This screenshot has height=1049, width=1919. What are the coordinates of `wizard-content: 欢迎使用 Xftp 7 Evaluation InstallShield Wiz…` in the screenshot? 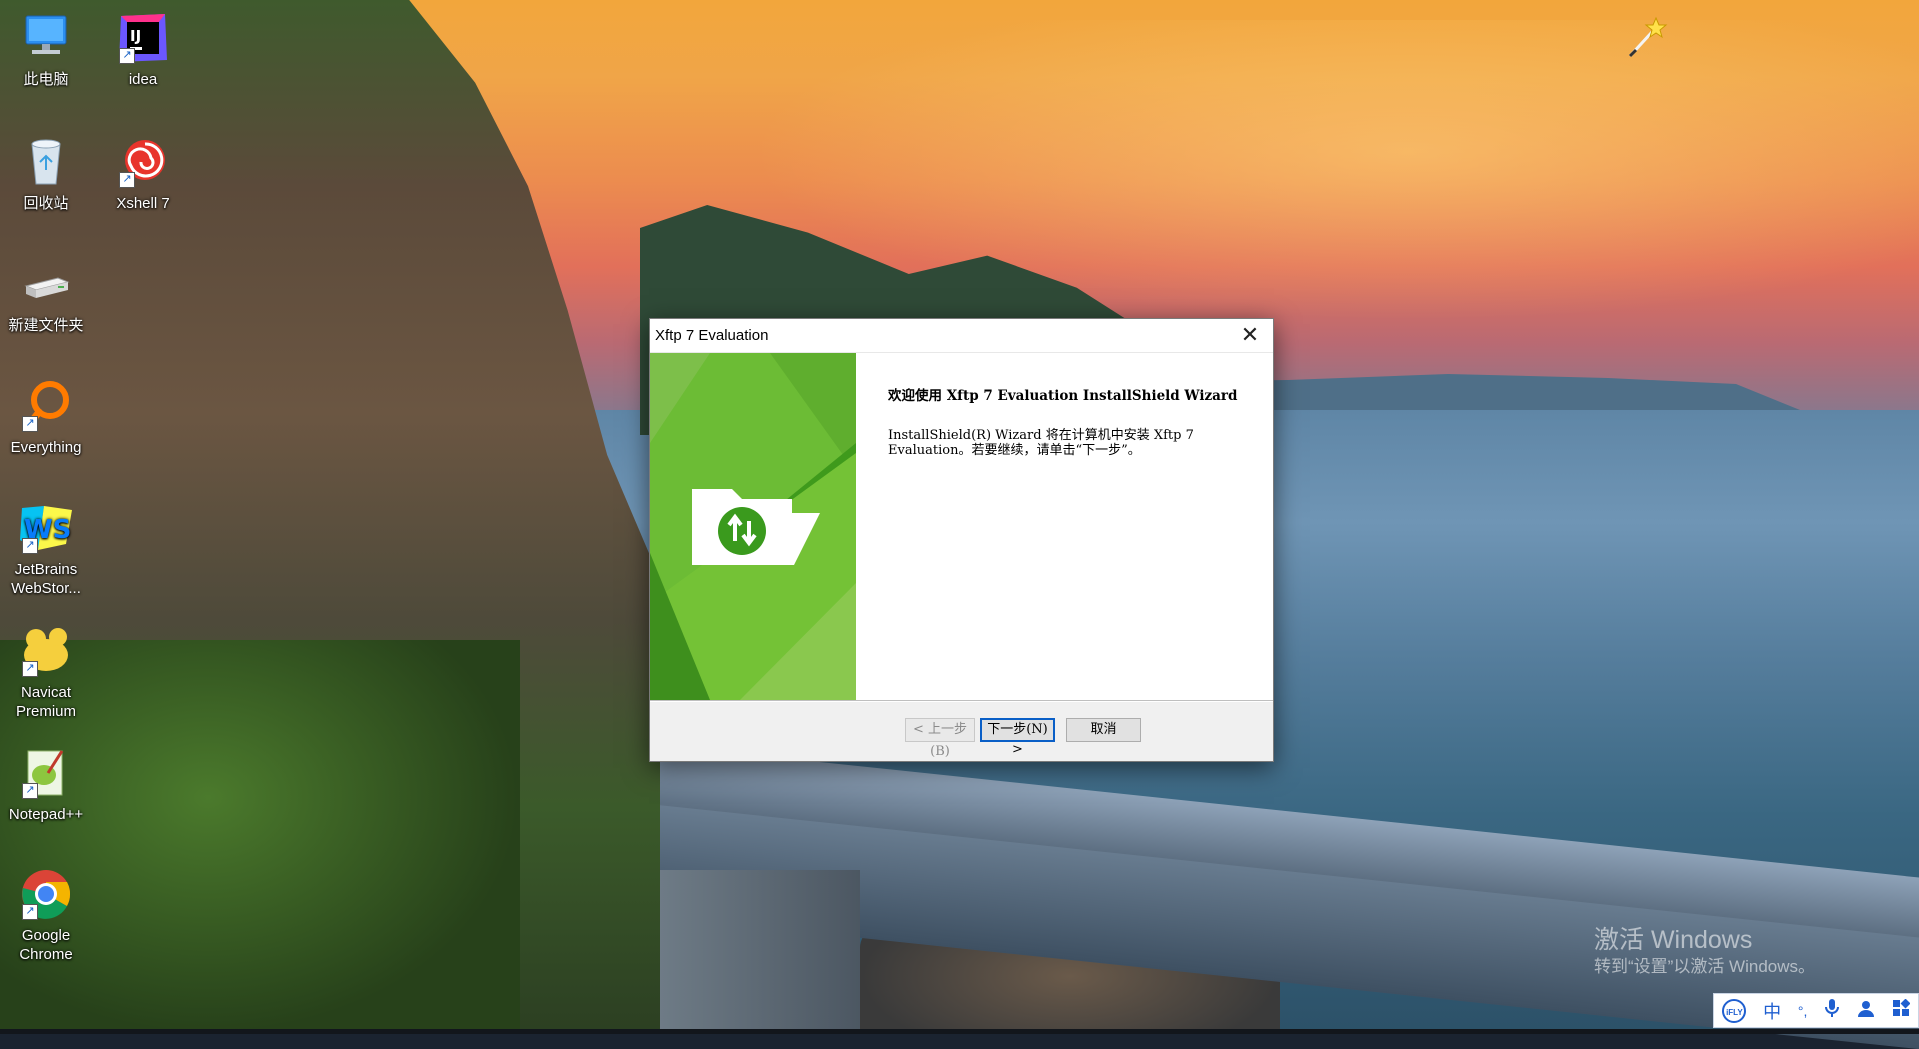 It's located at (1073, 406).